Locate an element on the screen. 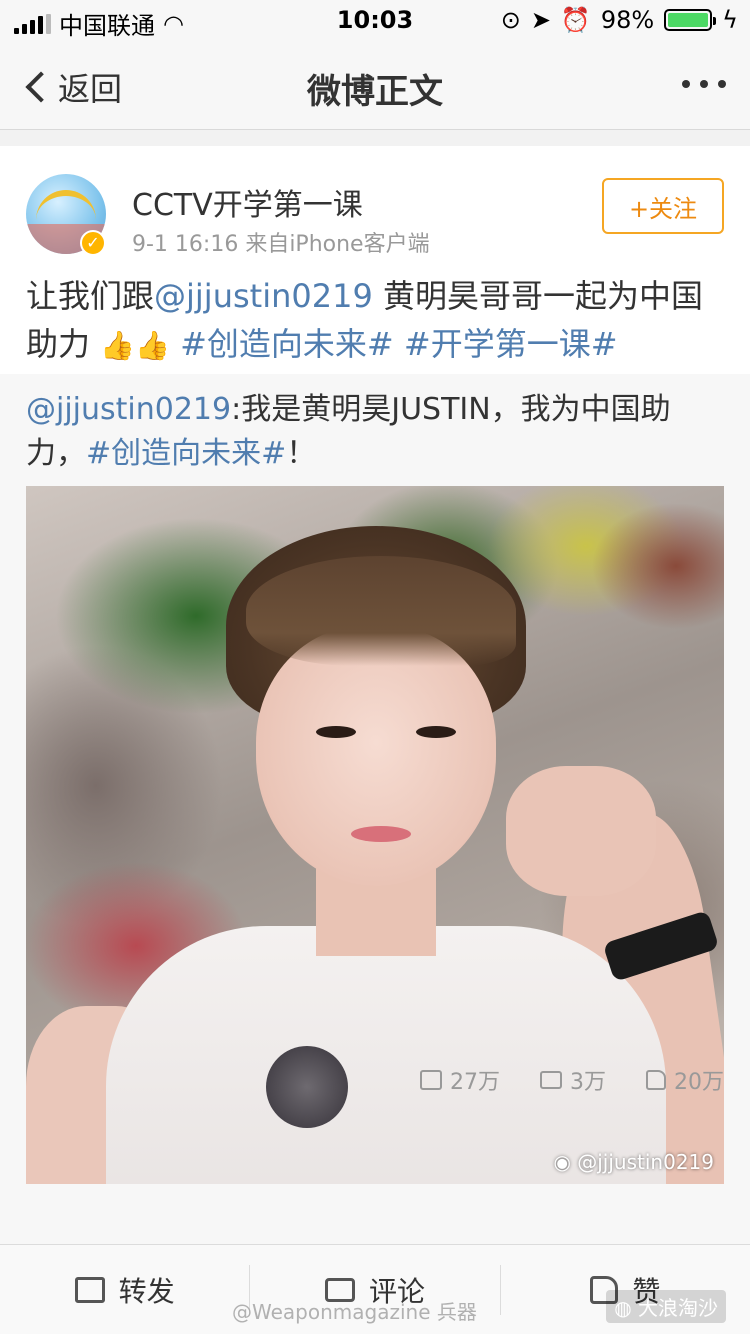 Image resolution: width=750 pixels, height=1334 pixels. follow-button: +关注 is located at coordinates (663, 206).